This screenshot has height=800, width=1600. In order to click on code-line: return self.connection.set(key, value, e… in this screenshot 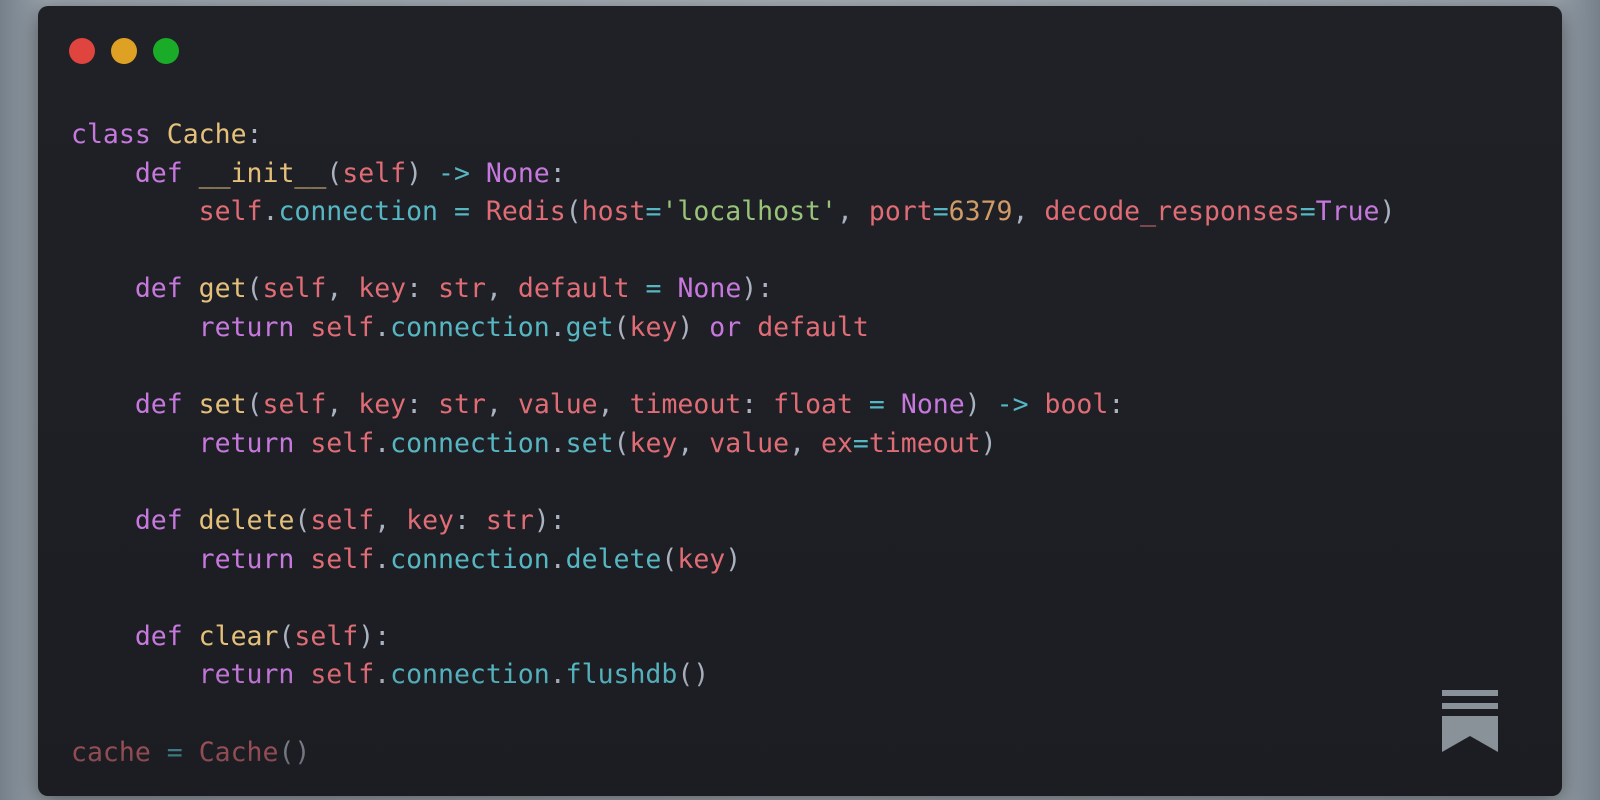, I will do `click(733, 444)`.